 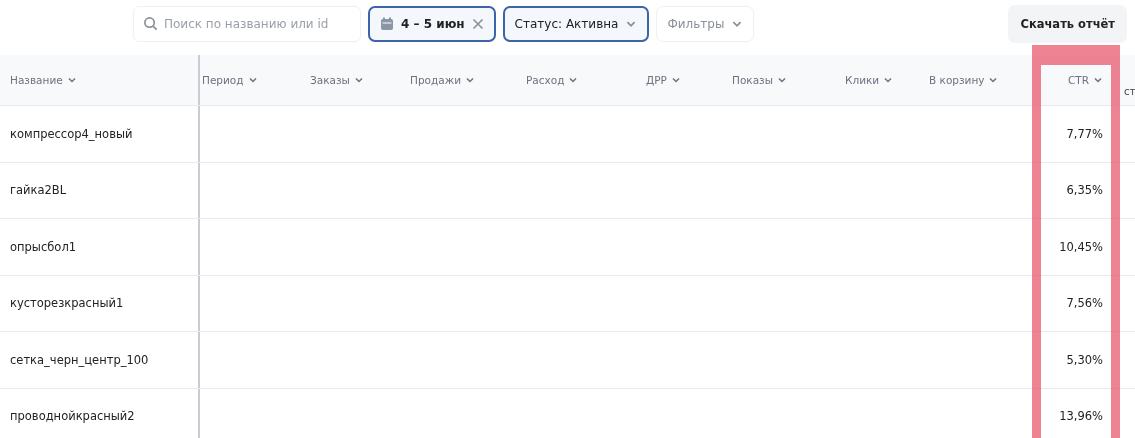 I want to click on table-cell: 7,77%, so click(x=1084, y=133).